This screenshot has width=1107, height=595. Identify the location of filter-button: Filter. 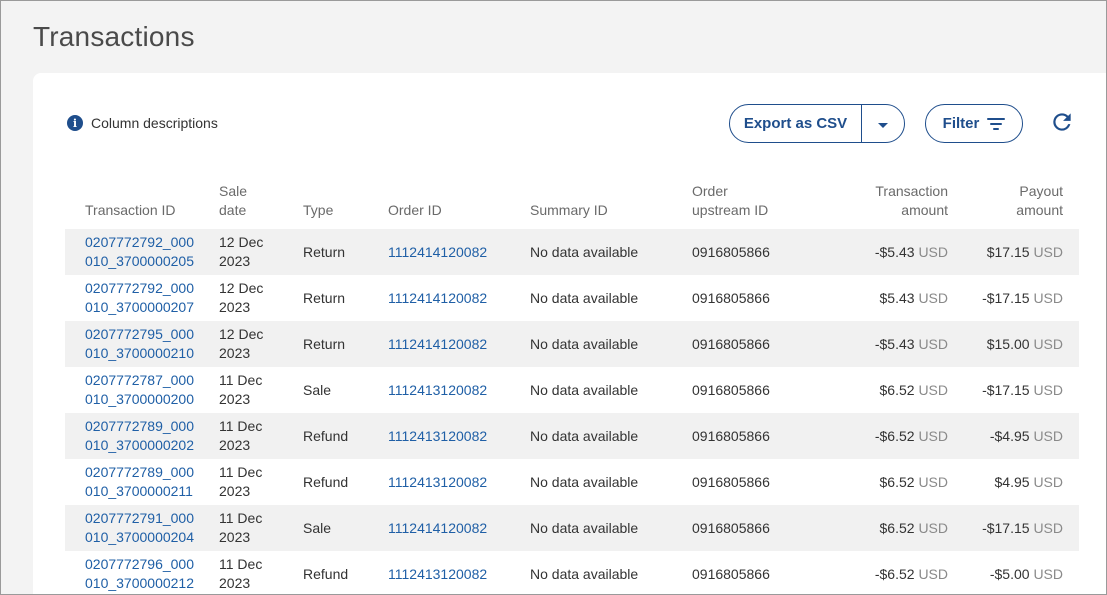
(974, 123).